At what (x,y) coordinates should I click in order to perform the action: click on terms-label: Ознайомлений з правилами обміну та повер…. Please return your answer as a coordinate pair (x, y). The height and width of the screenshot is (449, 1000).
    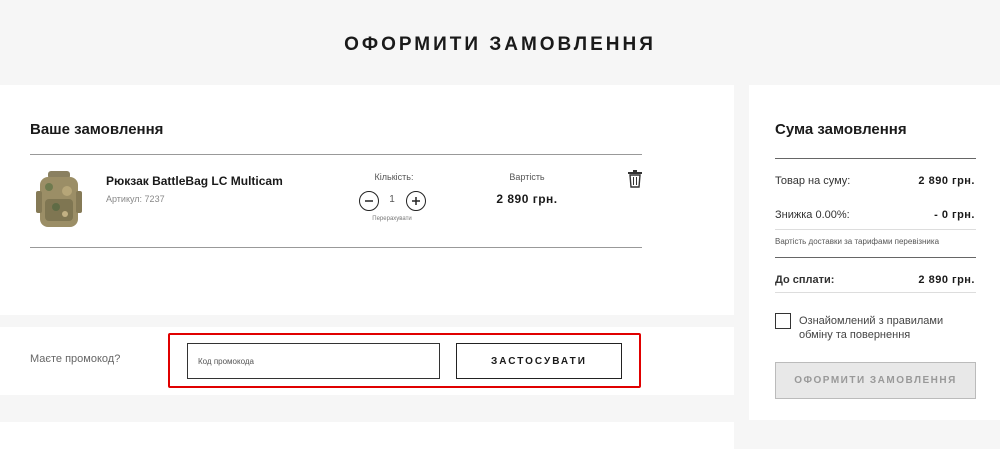
    Looking at the image, I should click on (884, 328).